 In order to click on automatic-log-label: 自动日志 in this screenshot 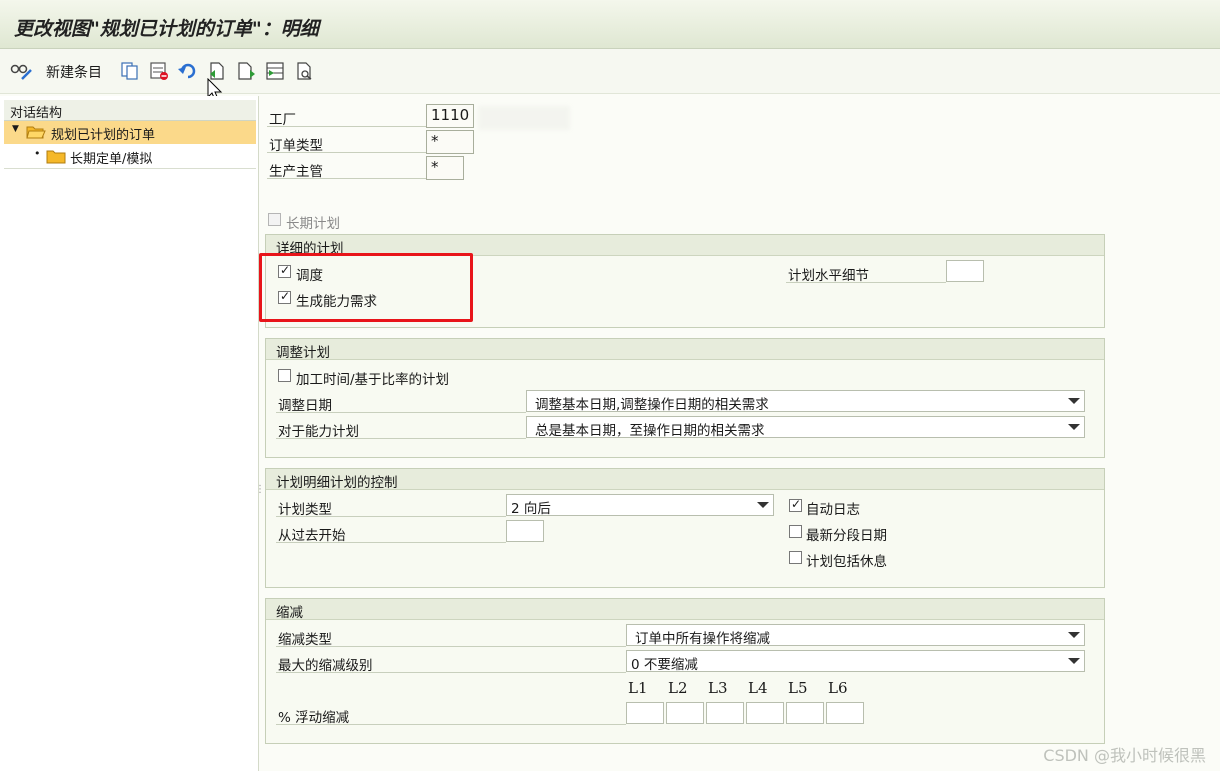, I will do `click(833, 510)`.